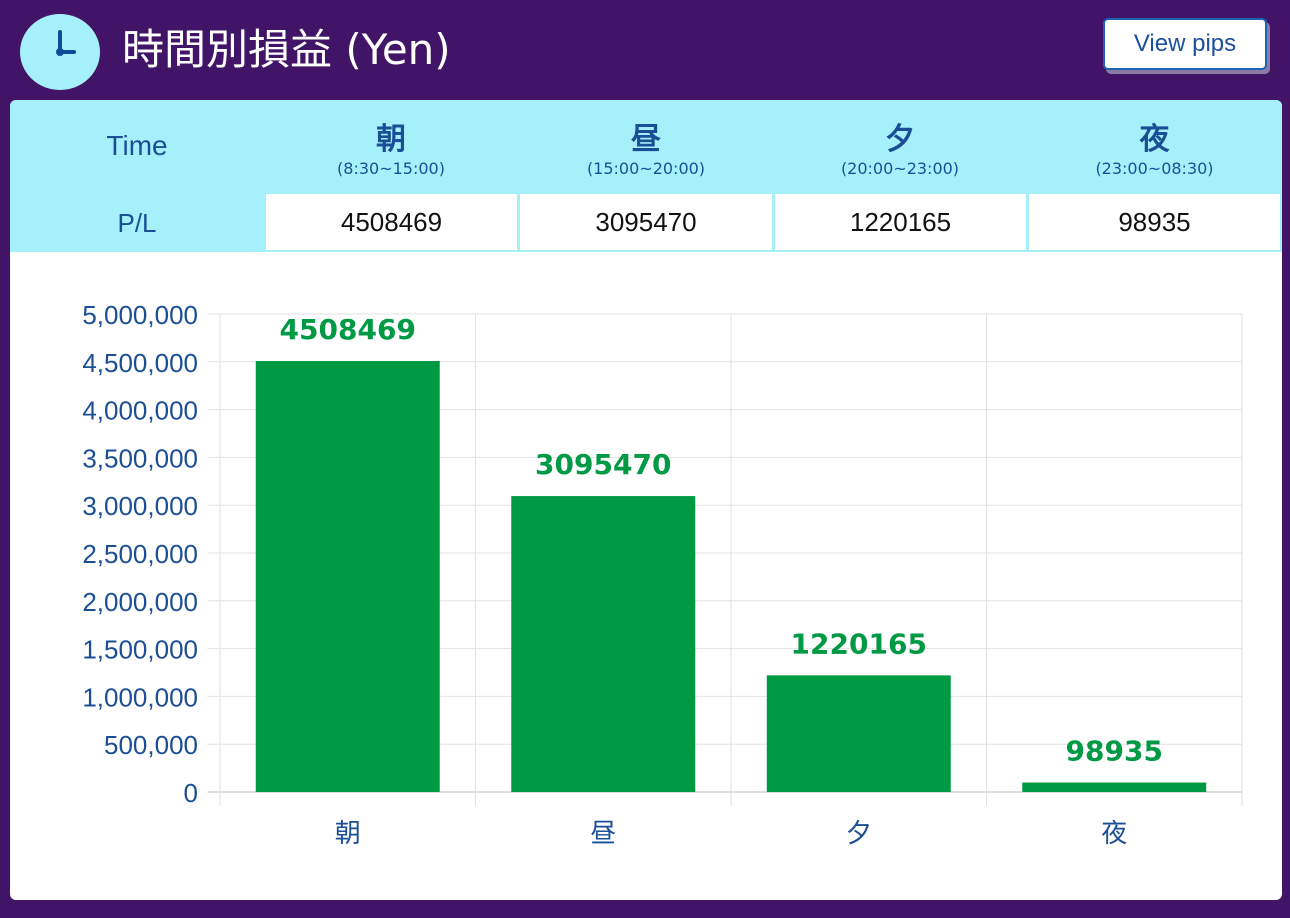 The image size is (1290, 918). I want to click on view-pips-button: View pips, so click(1185, 44).